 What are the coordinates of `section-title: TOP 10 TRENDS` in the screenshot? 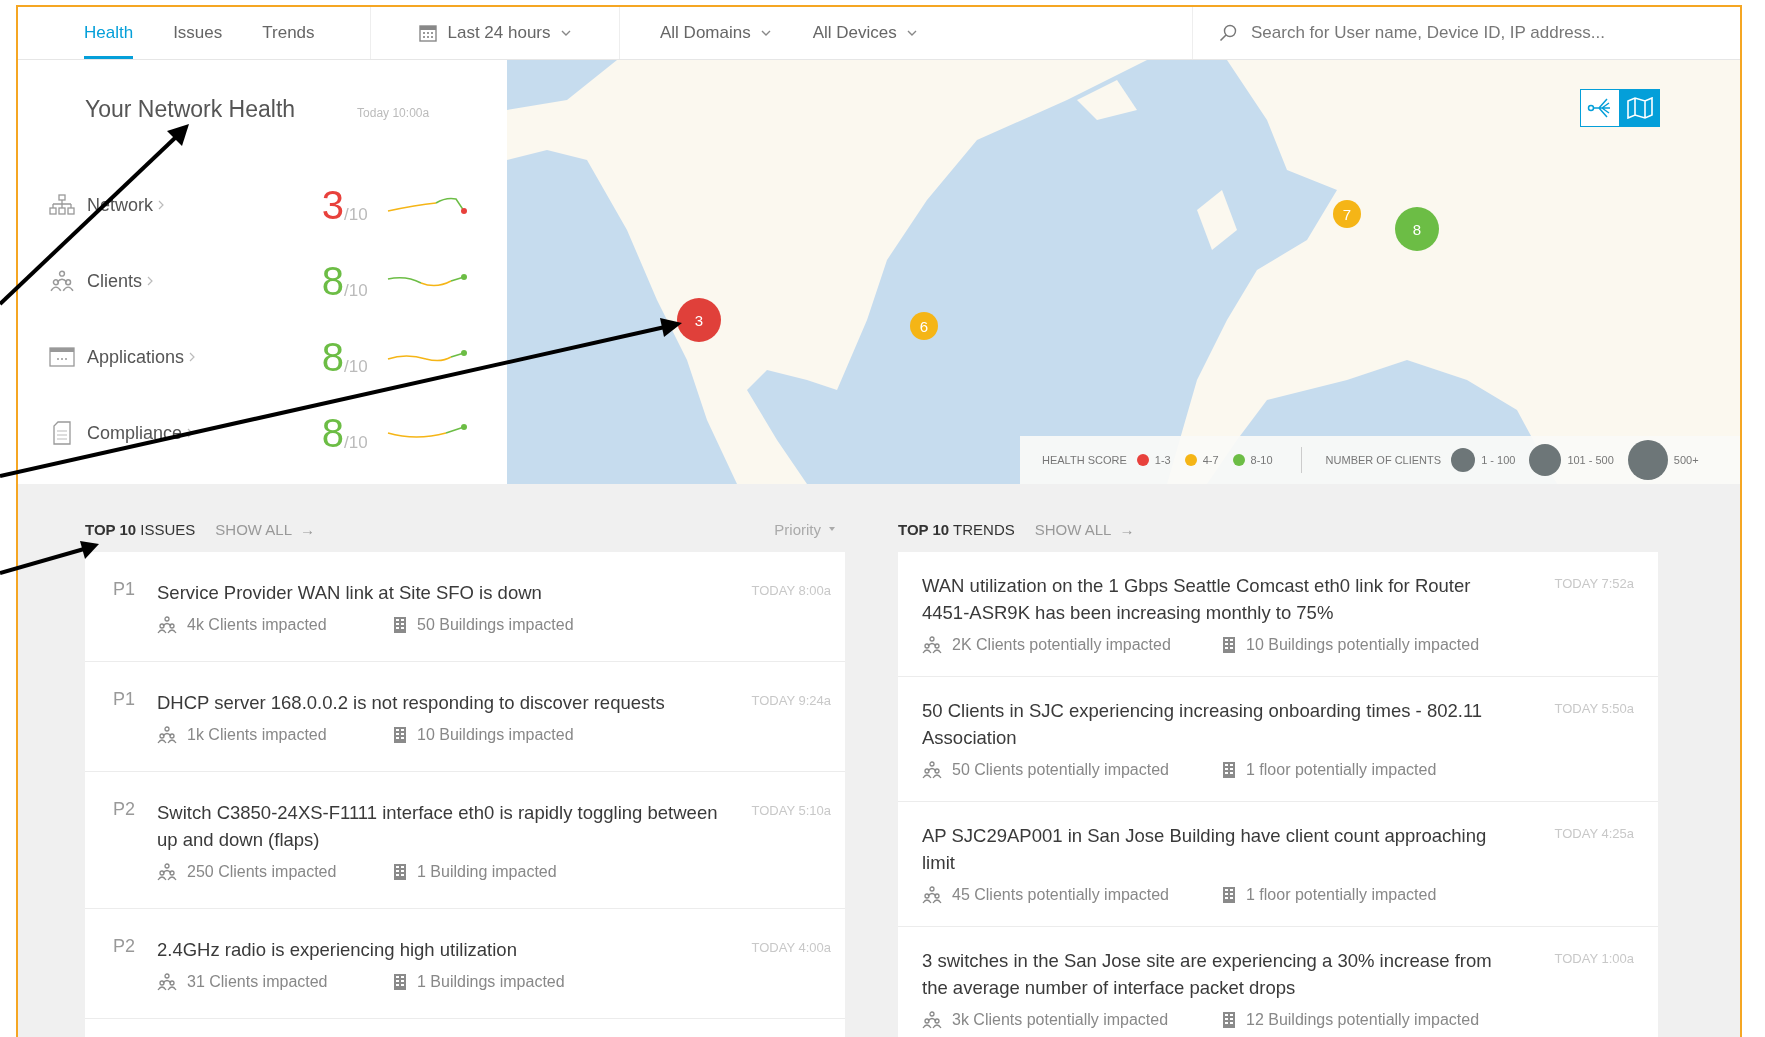 It's located at (956, 529).